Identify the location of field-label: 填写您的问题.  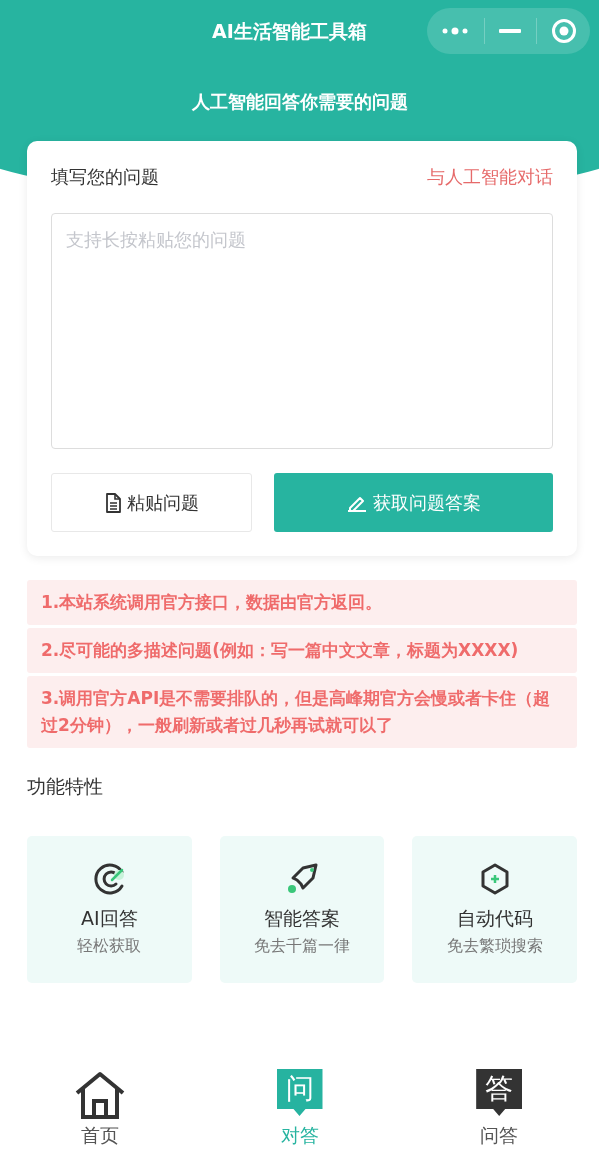
(105, 177).